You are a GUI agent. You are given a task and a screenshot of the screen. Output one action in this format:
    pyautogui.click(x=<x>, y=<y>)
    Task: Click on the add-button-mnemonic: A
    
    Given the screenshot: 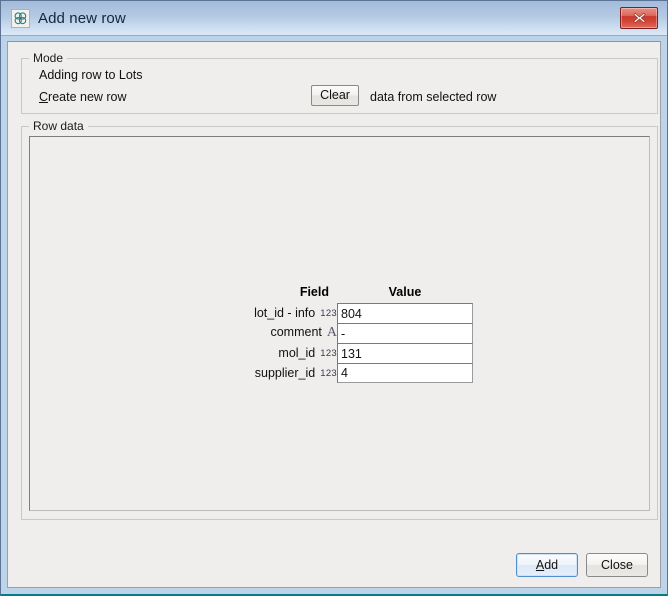 What is the action you would take?
    pyautogui.click(x=540, y=565)
    